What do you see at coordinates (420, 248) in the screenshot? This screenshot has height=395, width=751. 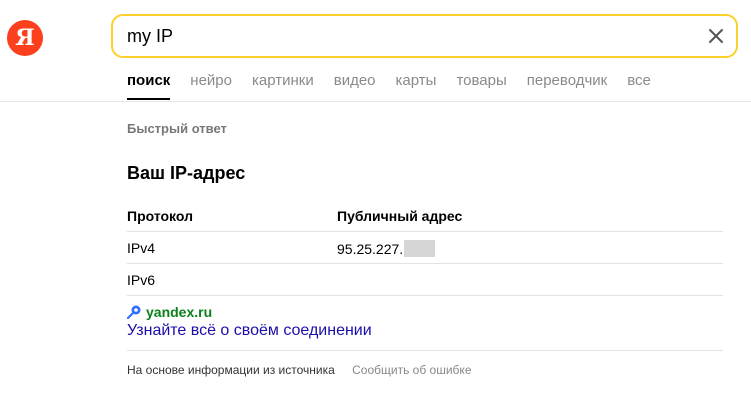 I see `redacted-mask` at bounding box center [420, 248].